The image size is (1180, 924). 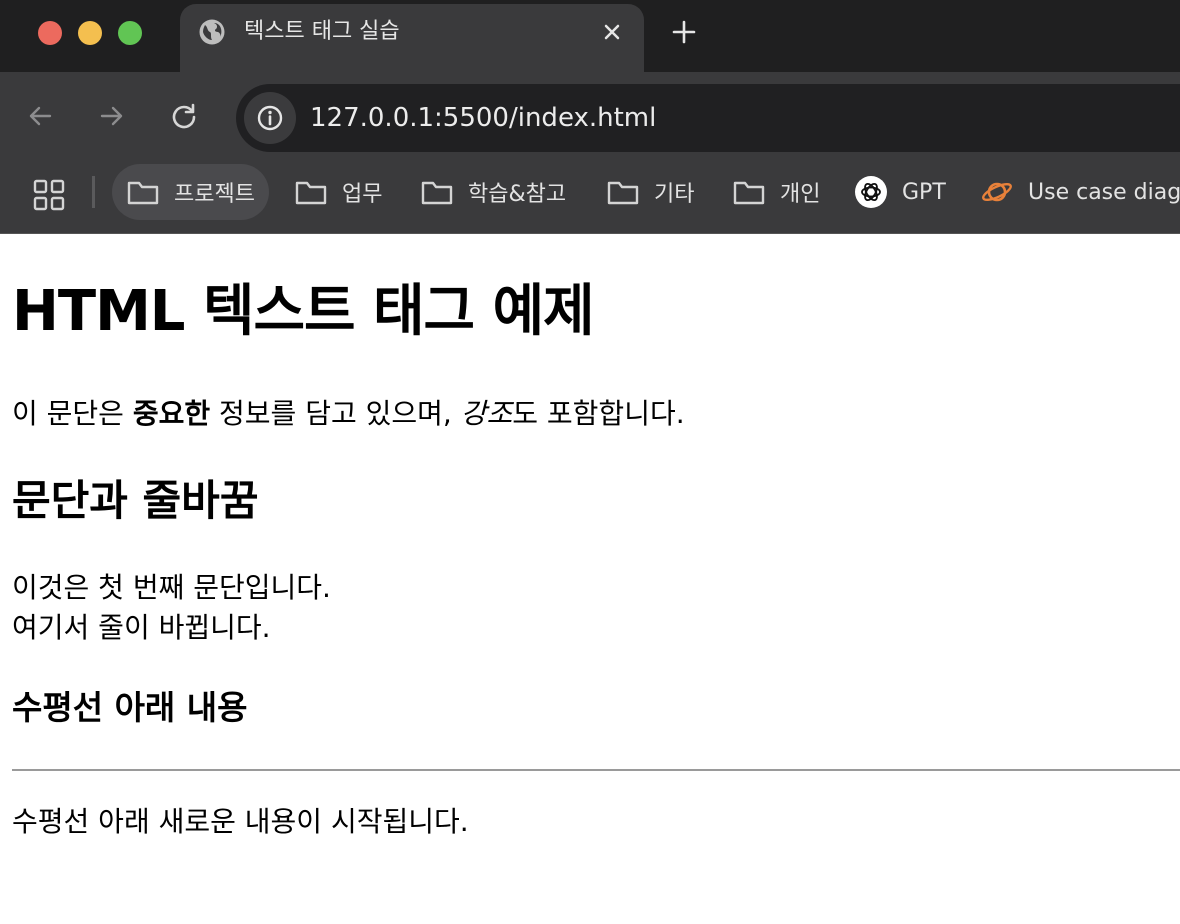 I want to click on bookmarks-bar: 프로젝트 업무 학습&참고 기타 개인 GPT Use case diag, so click(x=590, y=199).